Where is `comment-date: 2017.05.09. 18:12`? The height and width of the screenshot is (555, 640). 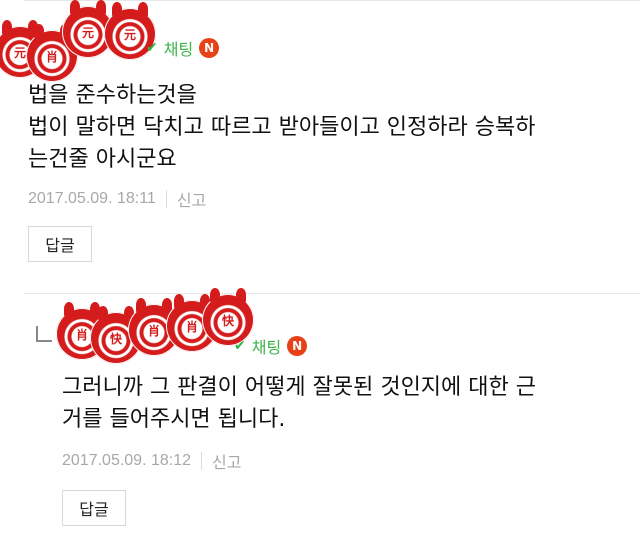
comment-date: 2017.05.09. 18:12 is located at coordinates (127, 460).